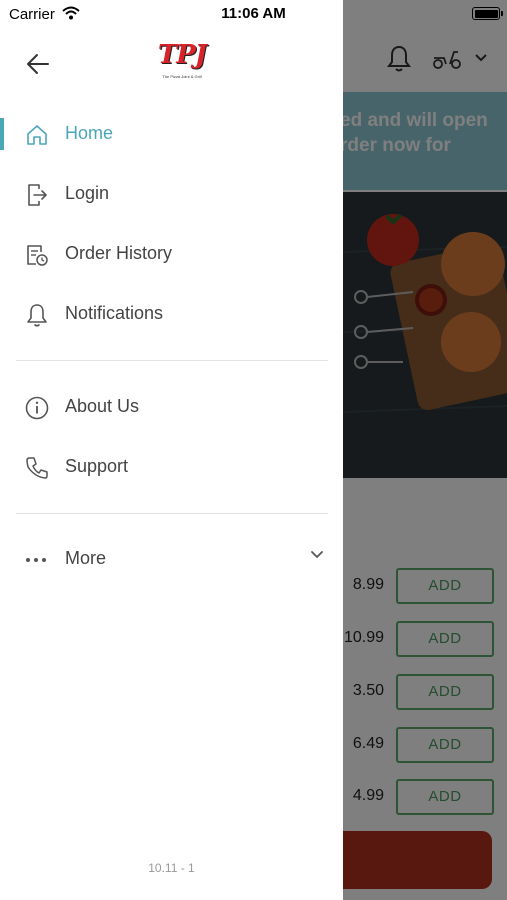 This screenshot has height=900, width=507. Describe the element at coordinates (37, 468) in the screenshot. I see `phone-icon` at that location.